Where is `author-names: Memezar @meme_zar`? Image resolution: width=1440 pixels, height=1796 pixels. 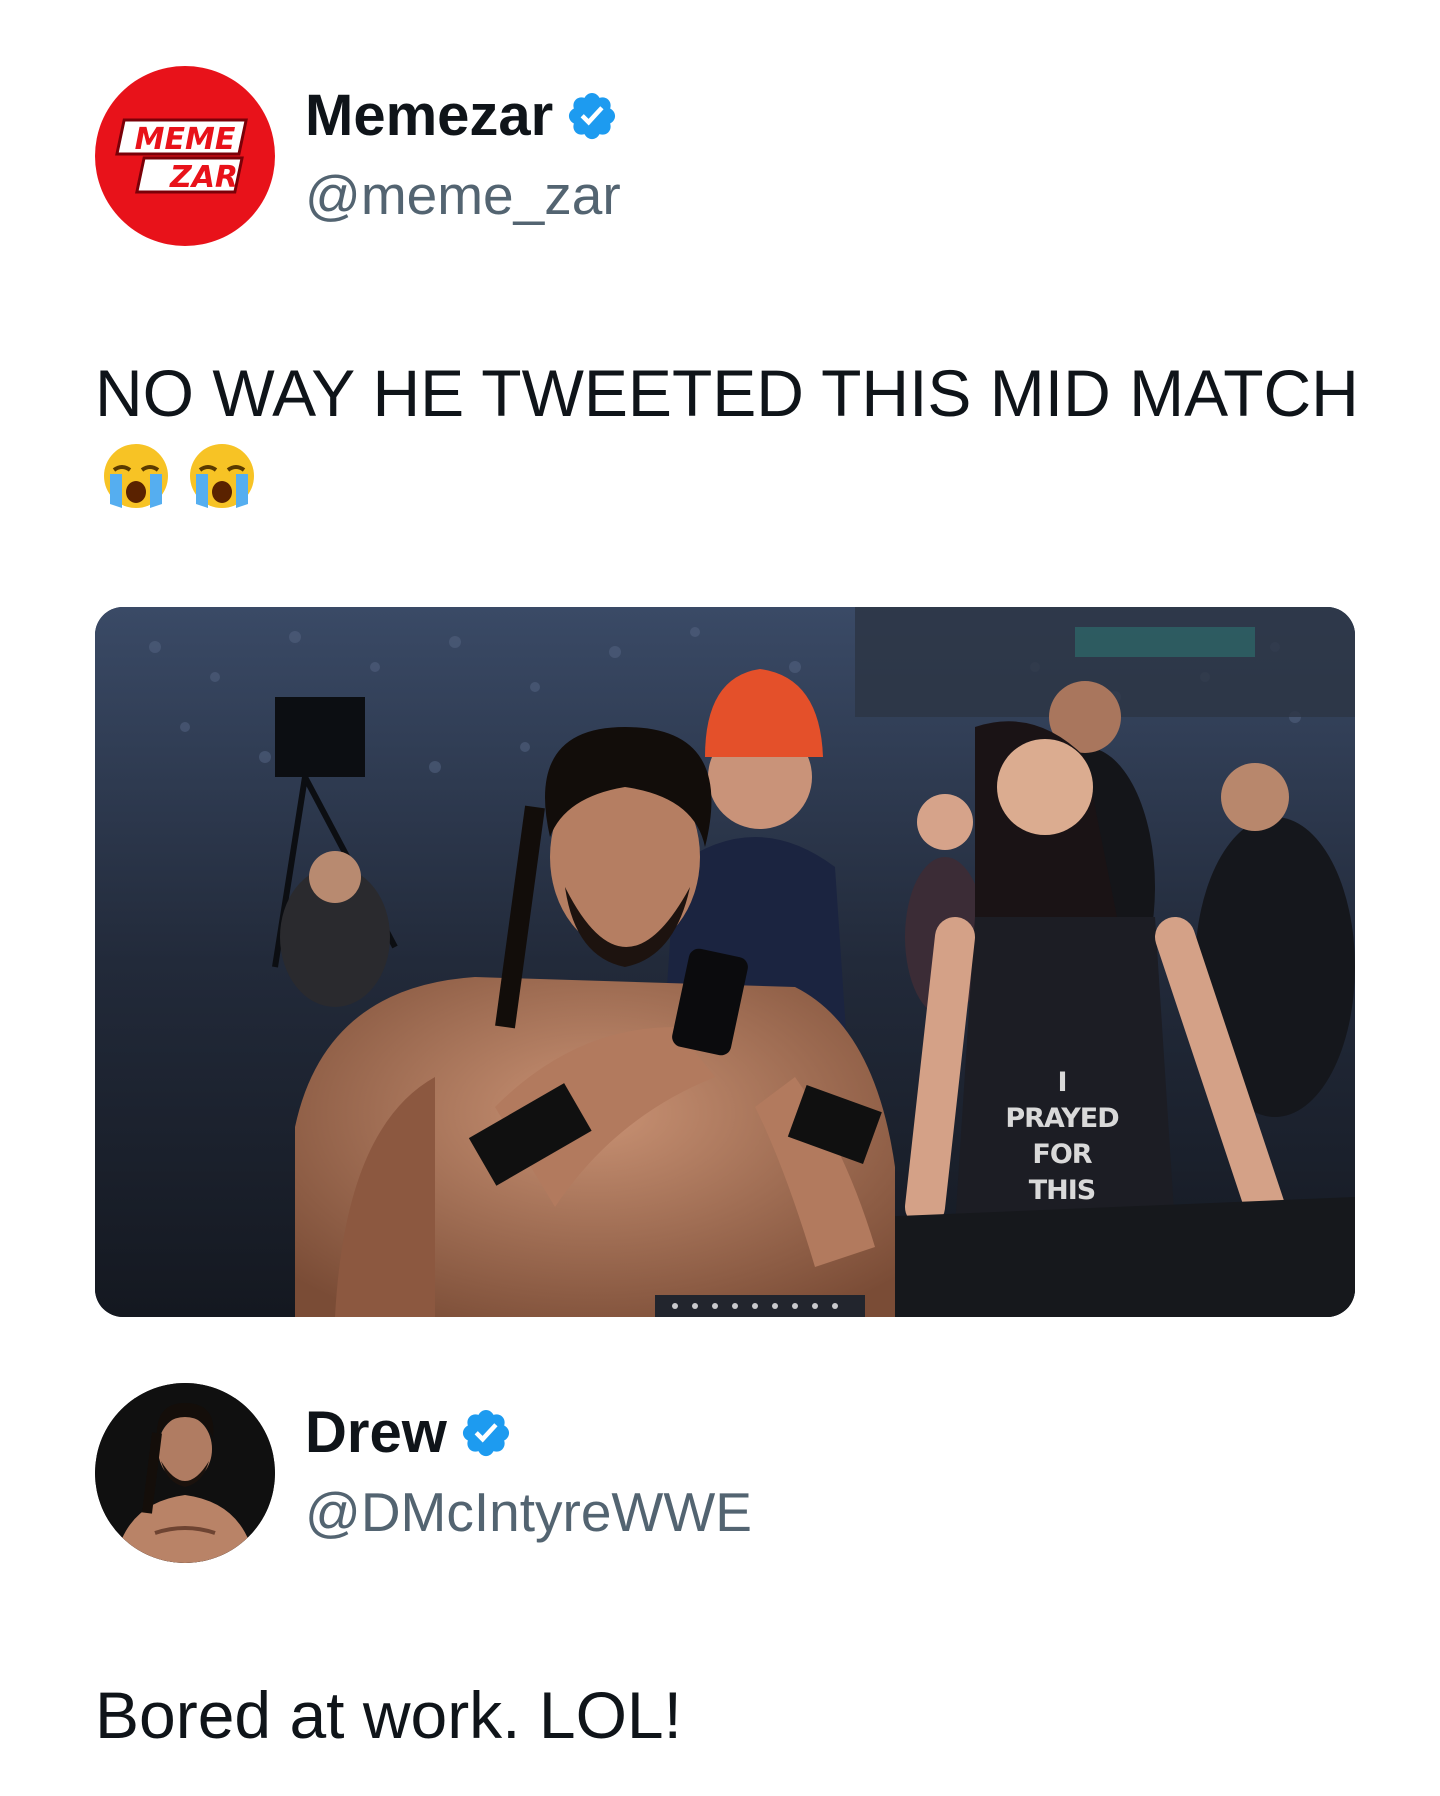 author-names: Memezar @meme_zar is located at coordinates (463, 156).